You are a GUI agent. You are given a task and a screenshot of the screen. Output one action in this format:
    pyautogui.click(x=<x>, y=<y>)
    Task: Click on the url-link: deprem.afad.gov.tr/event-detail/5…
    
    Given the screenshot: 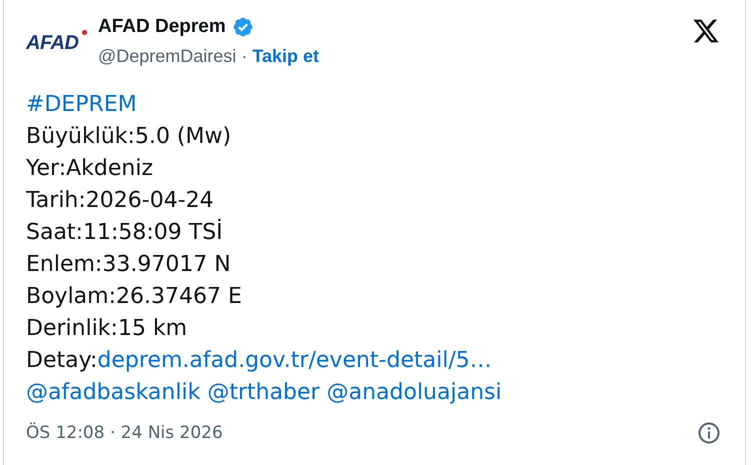 What is the action you would take?
    pyautogui.click(x=294, y=360)
    